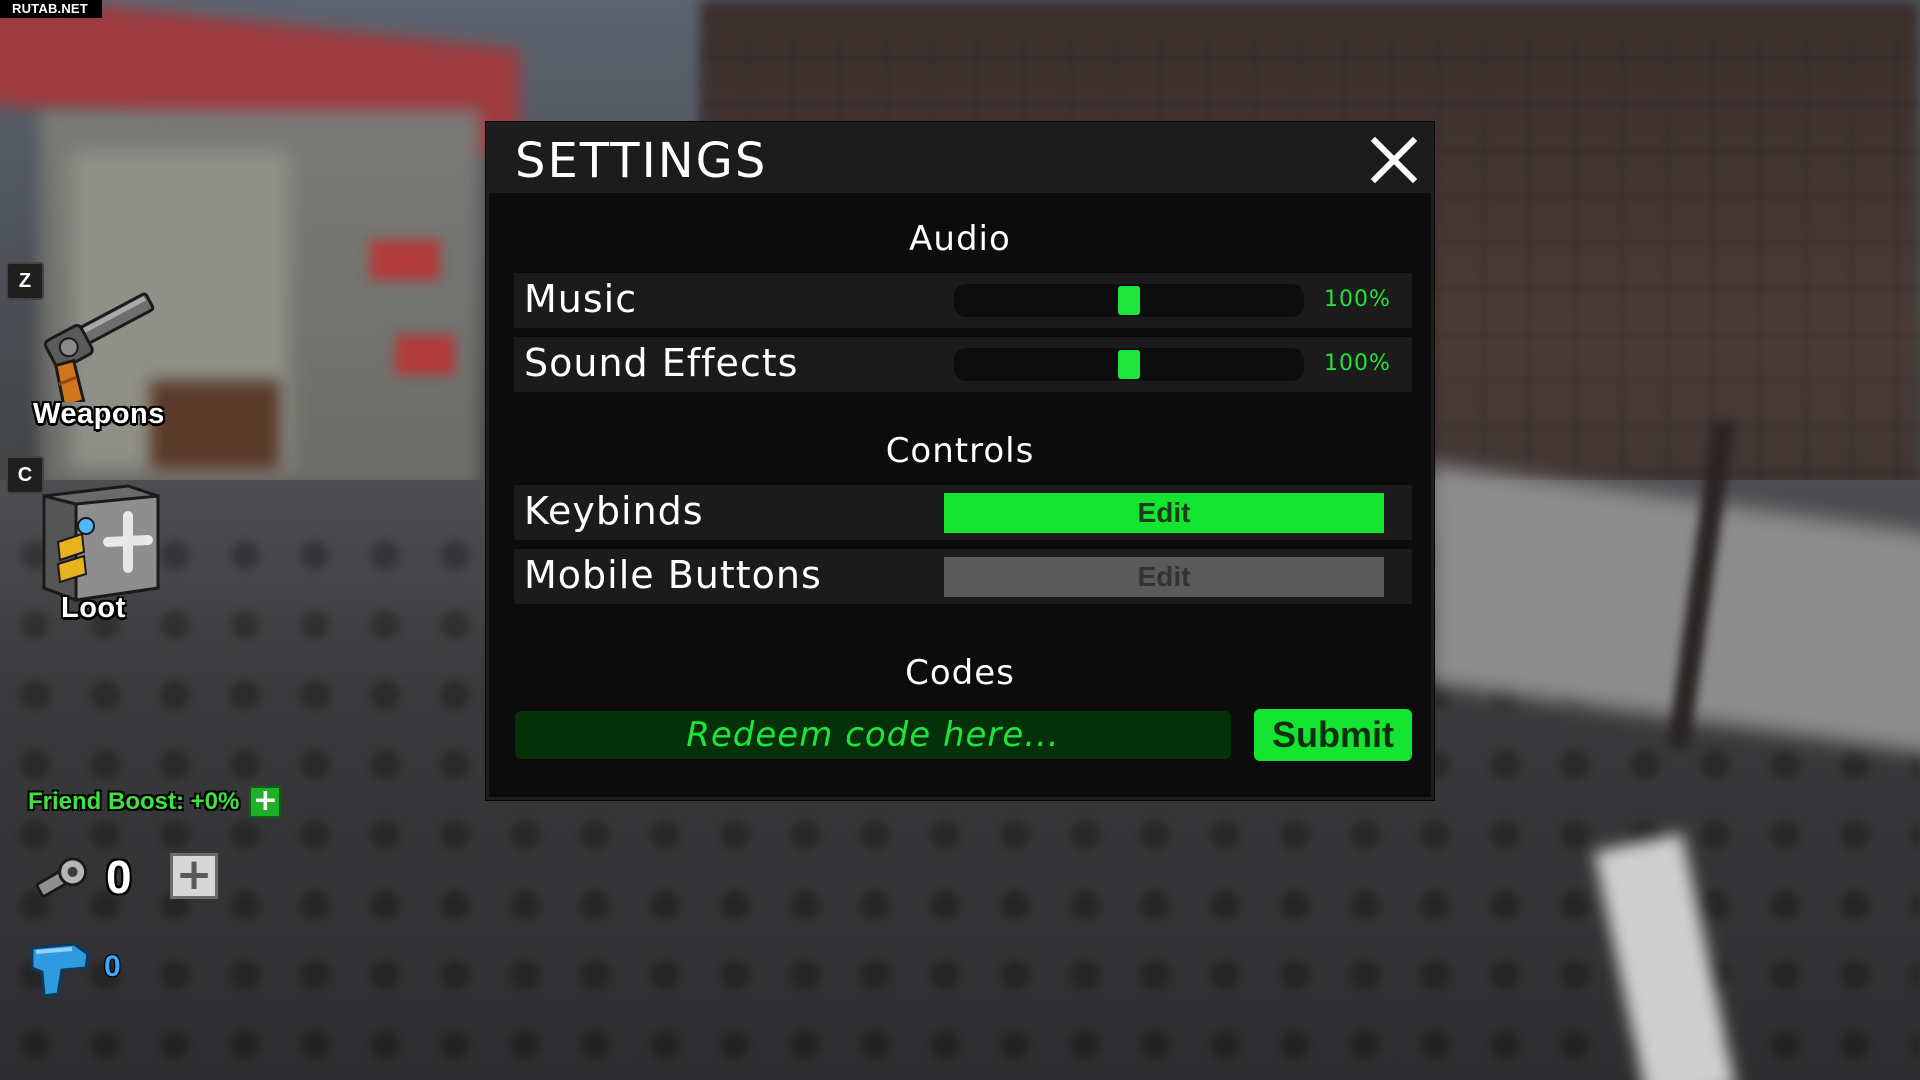 The height and width of the screenshot is (1080, 1920). I want to click on mobile-buttons-edit-button: Edit, so click(1164, 577).